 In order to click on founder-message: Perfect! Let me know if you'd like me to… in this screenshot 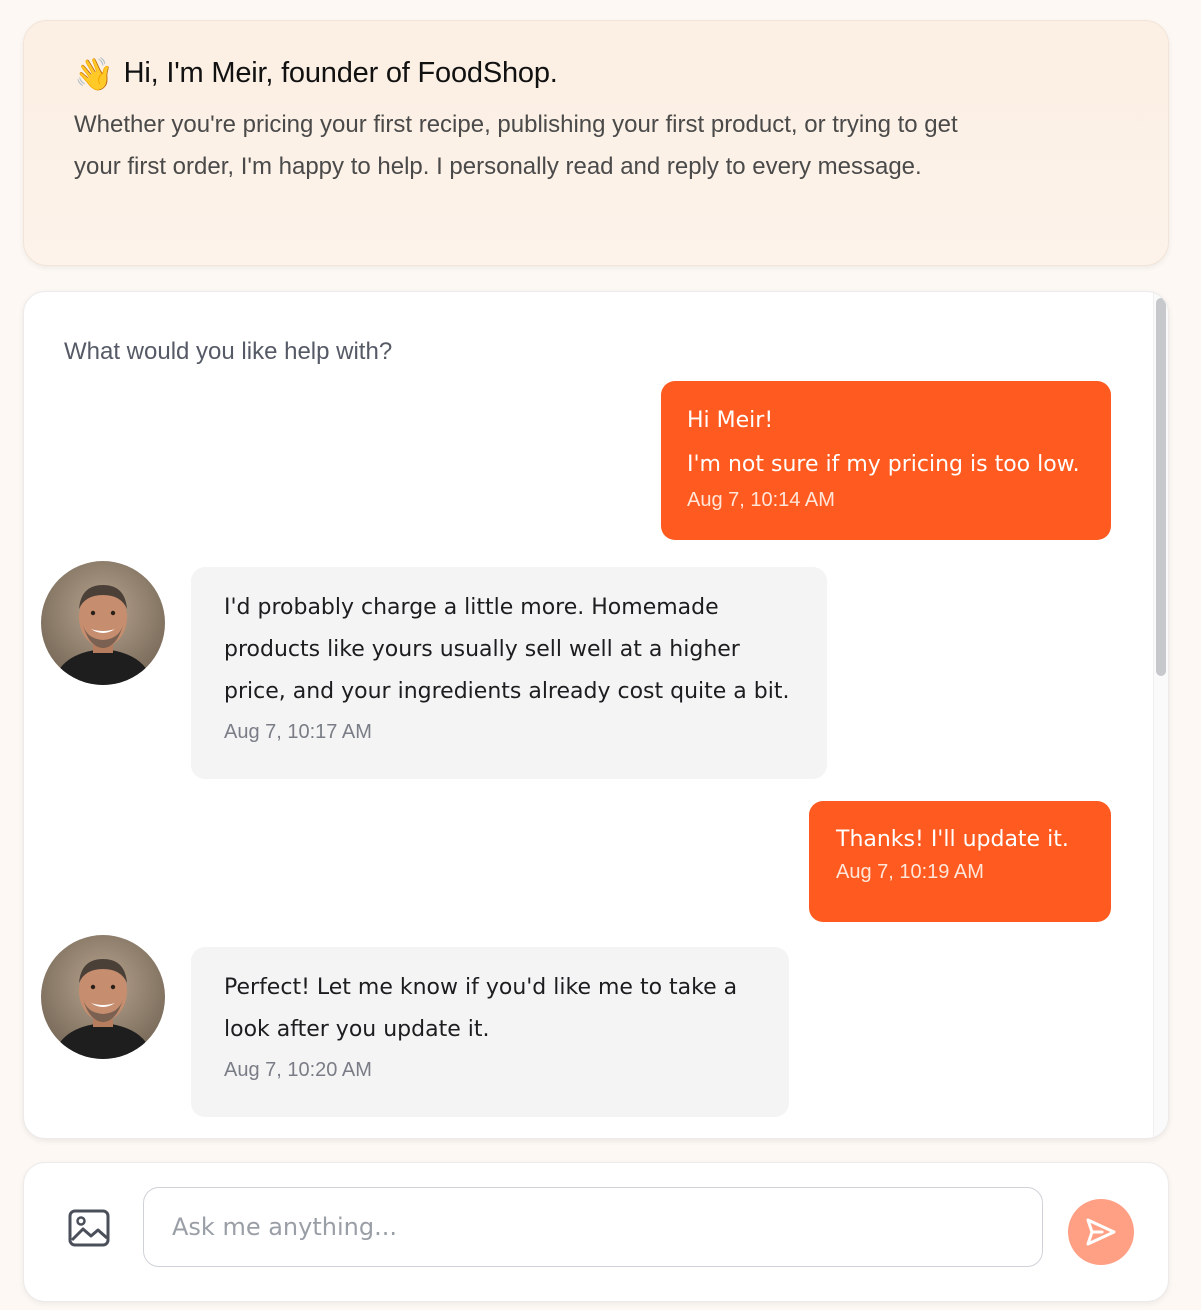, I will do `click(490, 1032)`.